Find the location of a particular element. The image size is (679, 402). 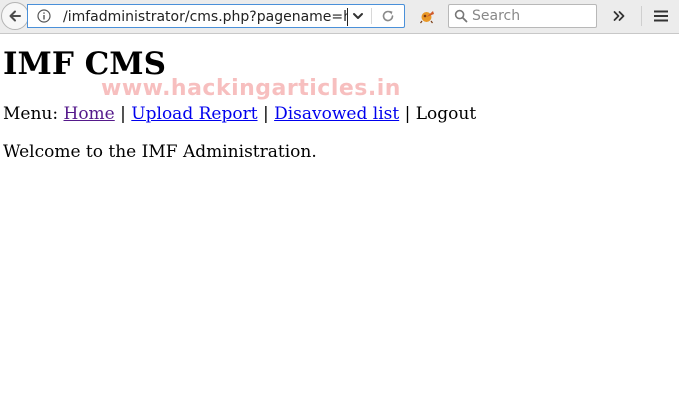

reload-icon is located at coordinates (388, 16).